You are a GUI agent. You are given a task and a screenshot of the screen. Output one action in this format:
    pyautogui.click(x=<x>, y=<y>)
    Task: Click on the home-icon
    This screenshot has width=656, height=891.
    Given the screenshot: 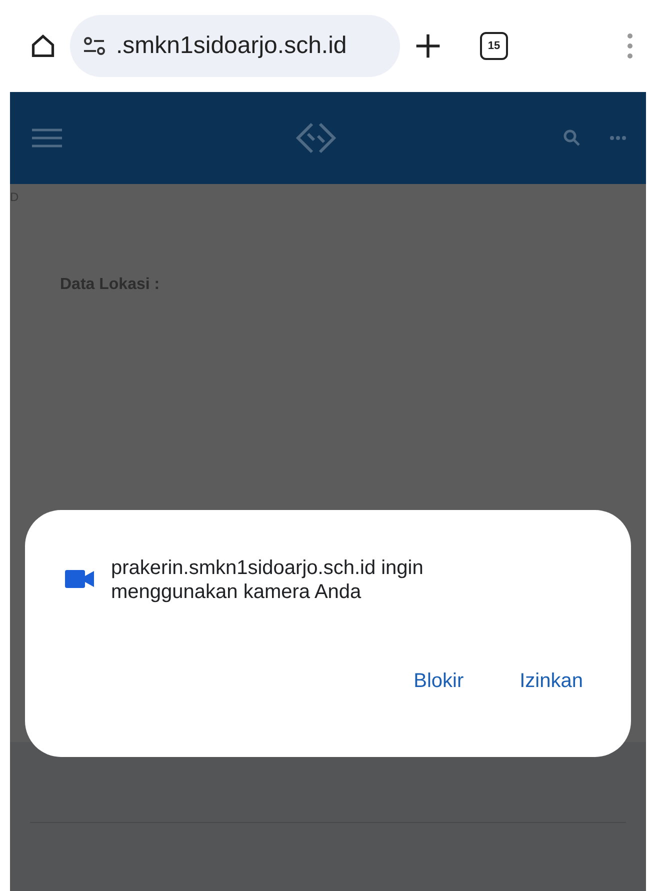 What is the action you would take?
    pyautogui.click(x=43, y=46)
    